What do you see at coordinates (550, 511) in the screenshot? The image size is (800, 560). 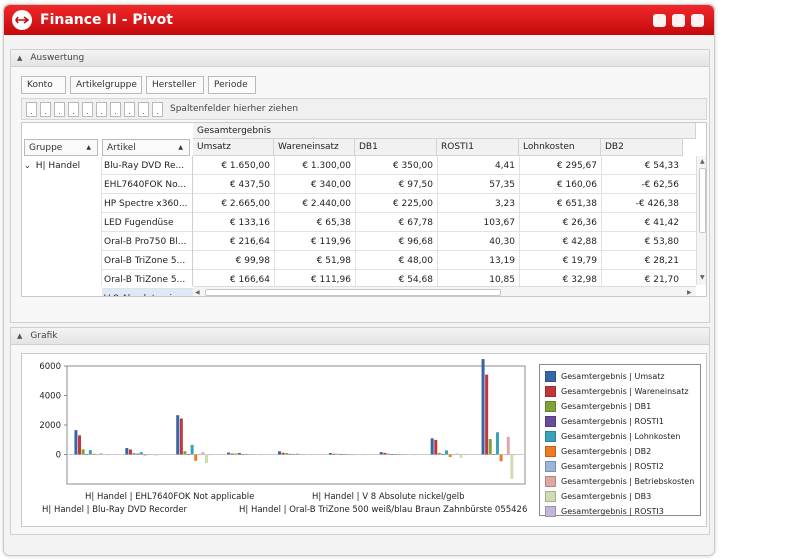 I see `legend-swatch` at bounding box center [550, 511].